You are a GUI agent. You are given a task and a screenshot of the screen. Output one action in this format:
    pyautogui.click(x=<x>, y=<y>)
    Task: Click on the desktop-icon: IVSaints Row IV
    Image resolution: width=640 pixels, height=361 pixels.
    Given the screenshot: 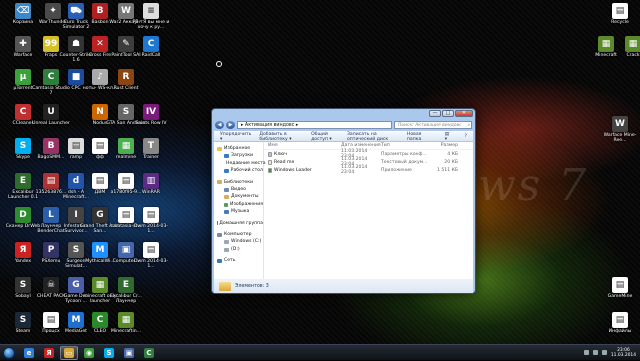 What is the action you would take?
    pyautogui.click(x=151, y=121)
    